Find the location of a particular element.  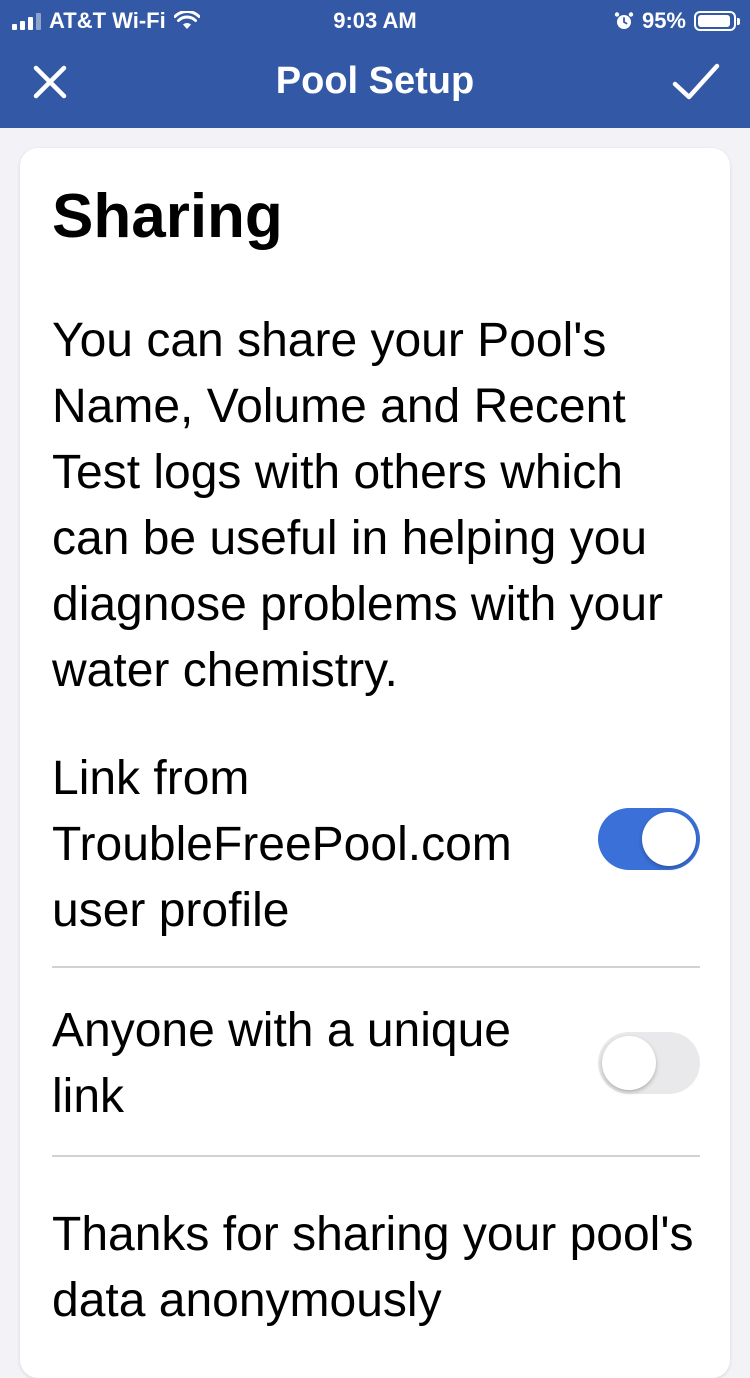

nav-bar: Pool Setup is located at coordinates (375, 84).